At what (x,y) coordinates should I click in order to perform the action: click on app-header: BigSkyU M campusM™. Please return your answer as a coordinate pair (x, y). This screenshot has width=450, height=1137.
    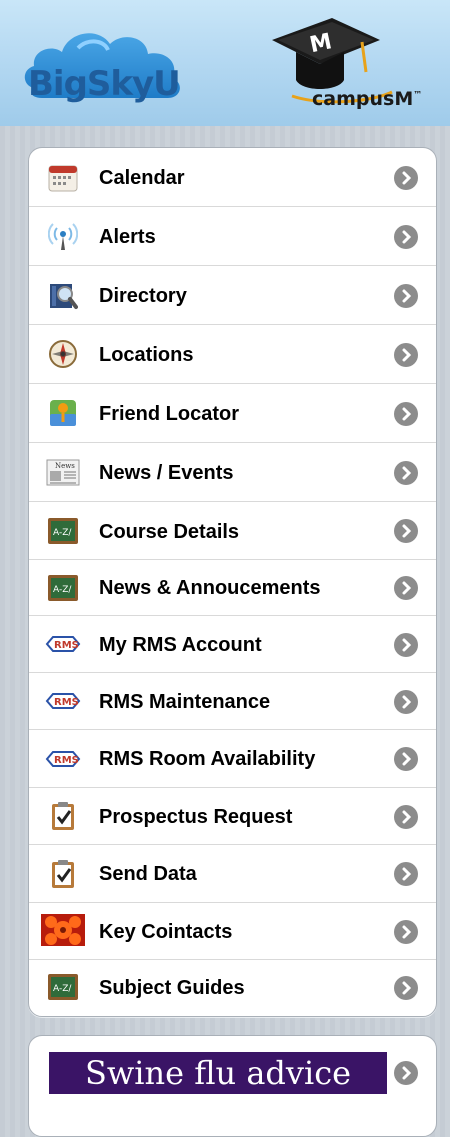
    Looking at the image, I should click on (225, 63).